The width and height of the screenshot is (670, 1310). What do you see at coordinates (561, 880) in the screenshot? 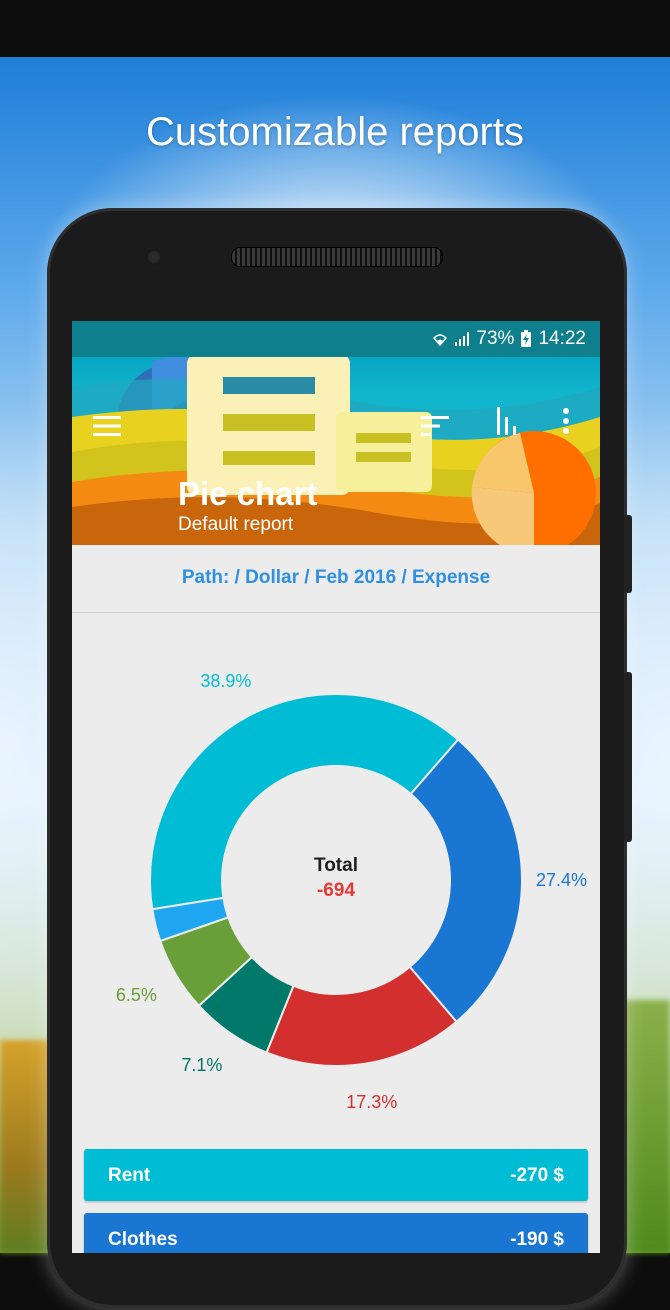
I see `slice-percent-label: 27.4%` at bounding box center [561, 880].